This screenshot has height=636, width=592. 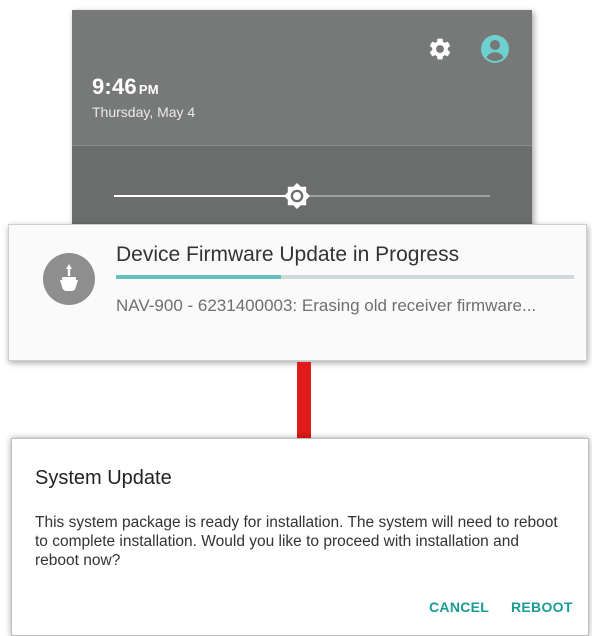 I want to click on dialog-actions: CANCEL REBOOT, so click(x=301, y=609).